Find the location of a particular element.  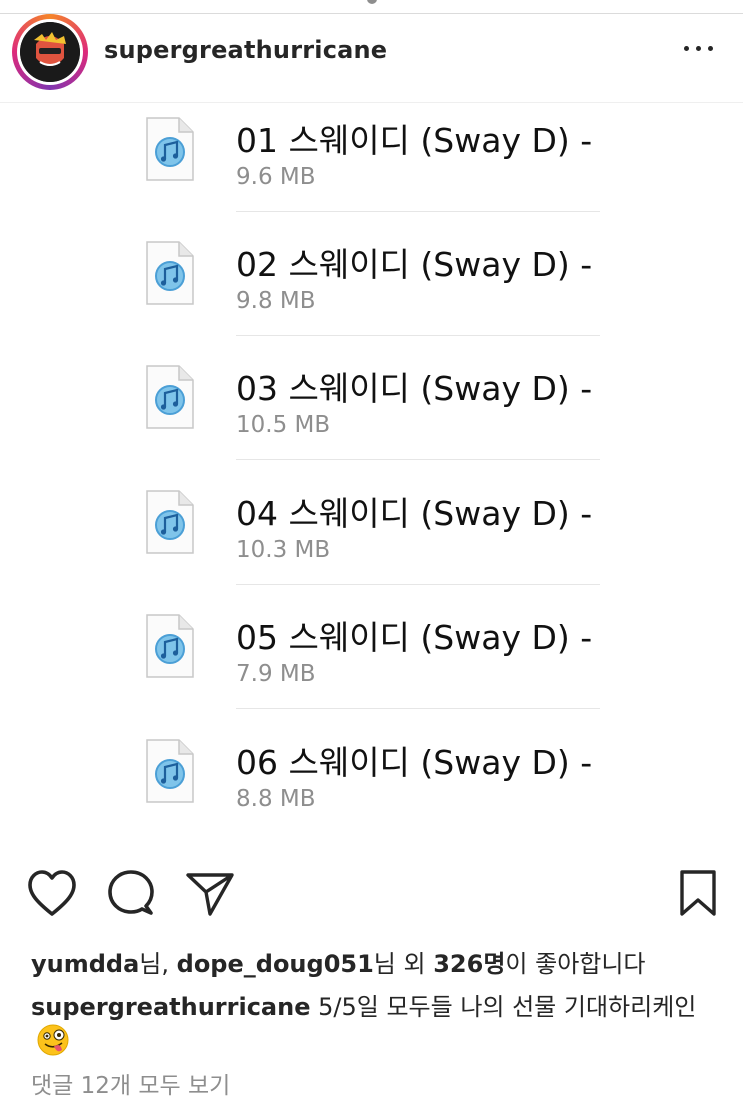

likes-separator: 님, is located at coordinates (158, 964).